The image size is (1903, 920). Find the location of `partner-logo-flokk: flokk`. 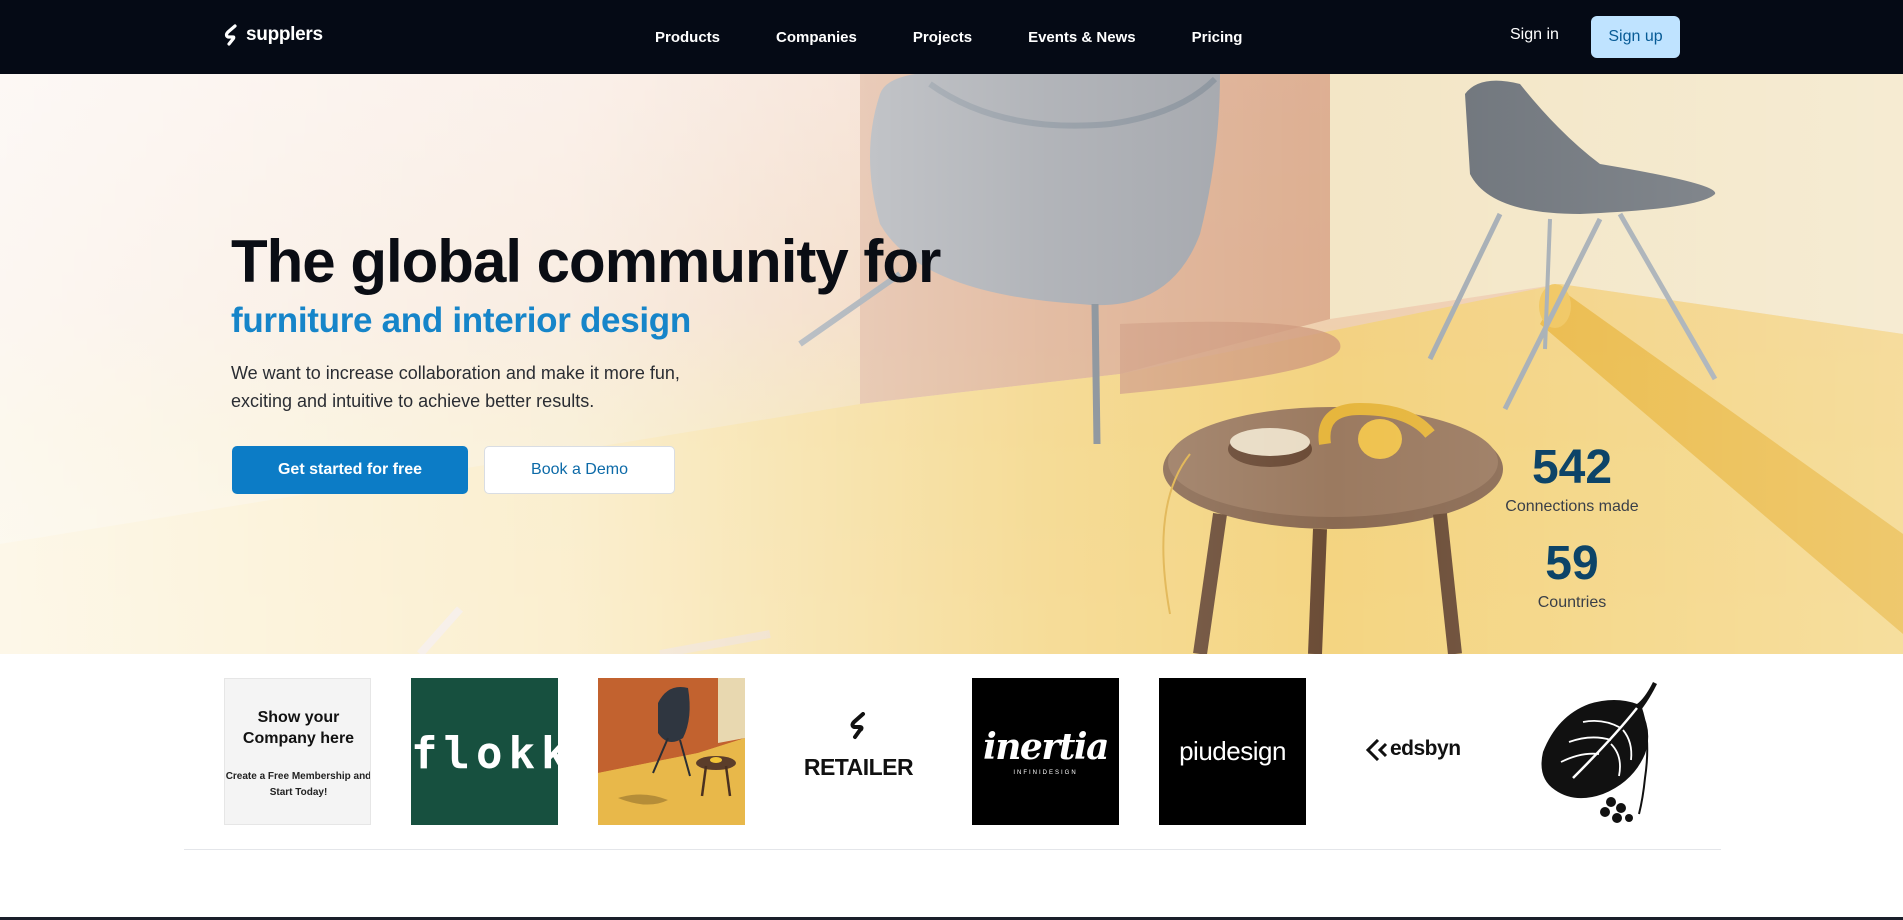

partner-logo-flokk: flokk is located at coordinates (484, 751).